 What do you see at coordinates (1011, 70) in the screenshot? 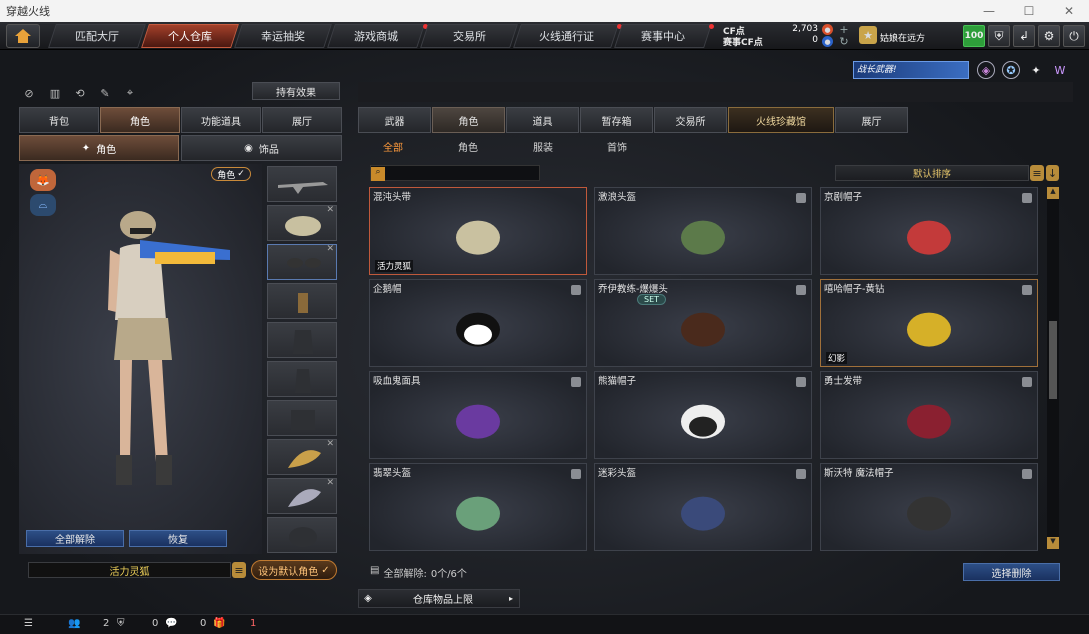
I see `badge-icon: ✪` at bounding box center [1011, 70].